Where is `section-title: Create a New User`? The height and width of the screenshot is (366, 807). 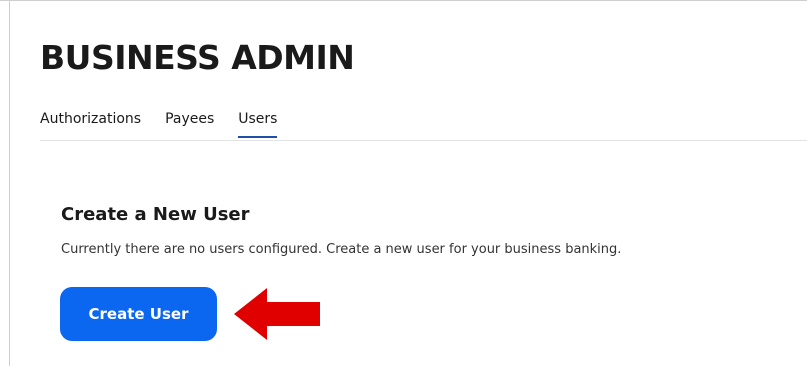
section-title: Create a New User is located at coordinates (155, 214).